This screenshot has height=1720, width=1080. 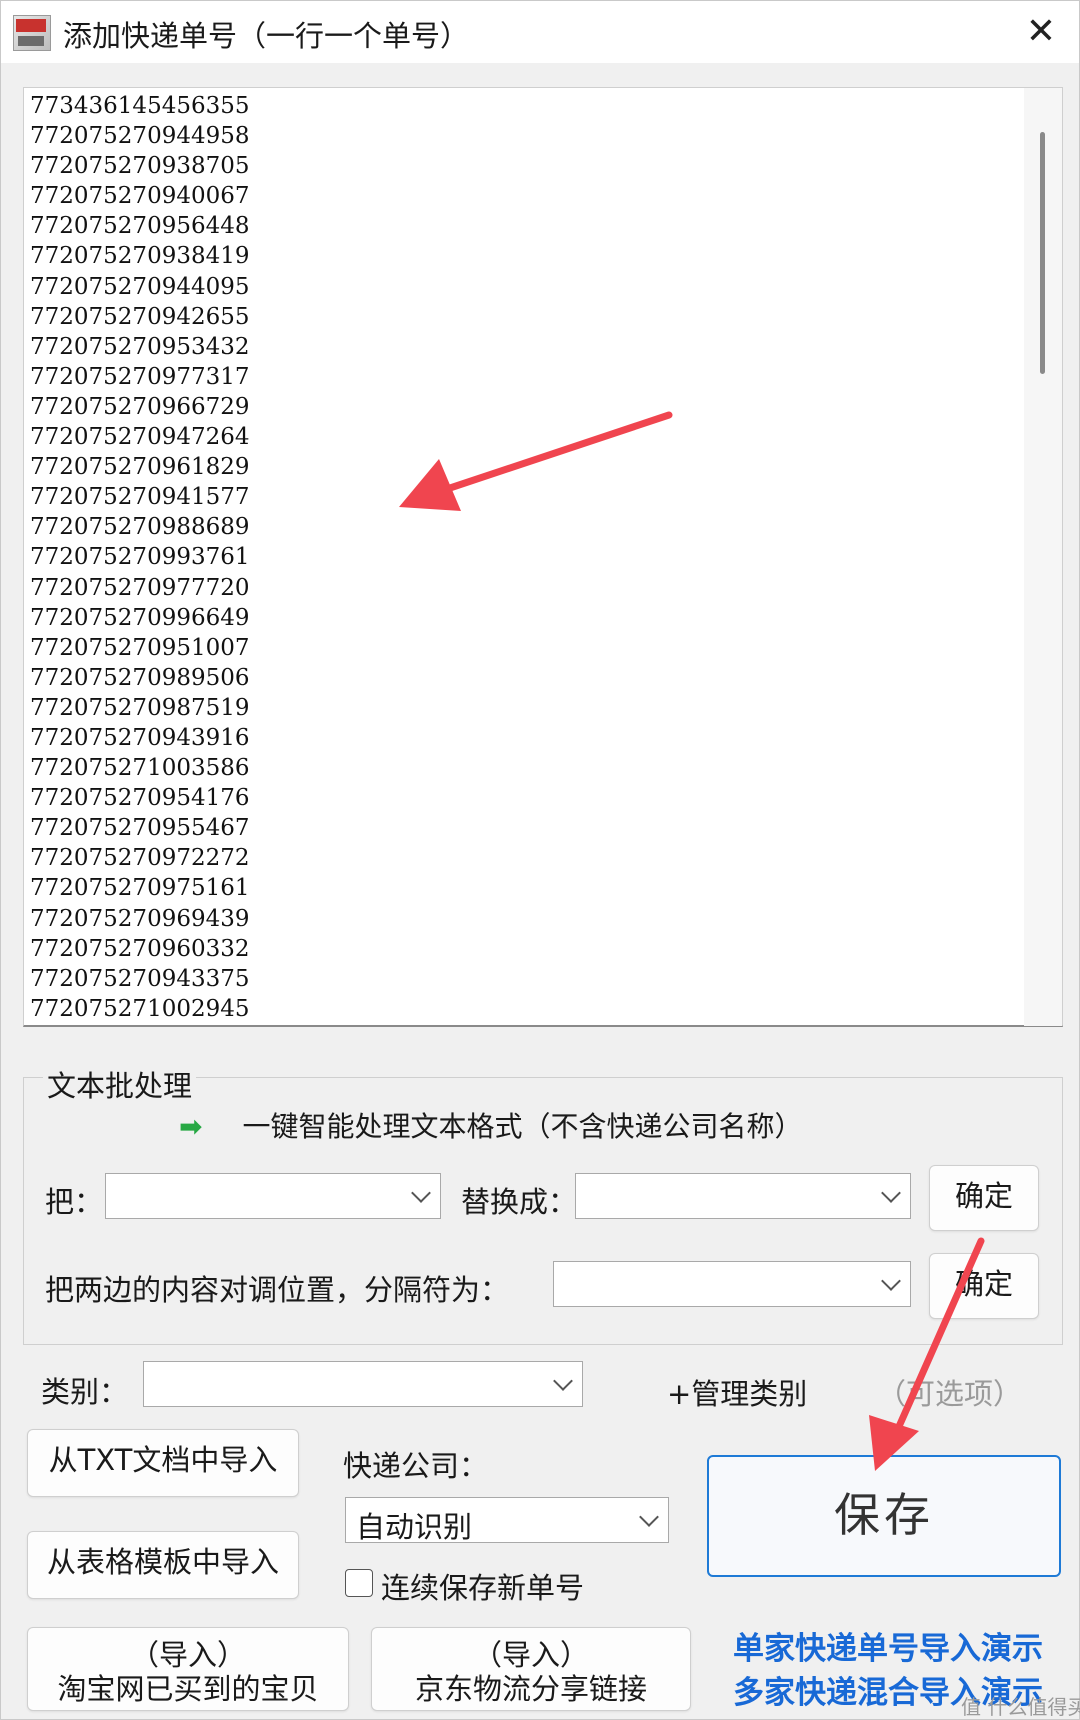 What do you see at coordinates (363, 1384) in the screenshot?
I see `category-combo` at bounding box center [363, 1384].